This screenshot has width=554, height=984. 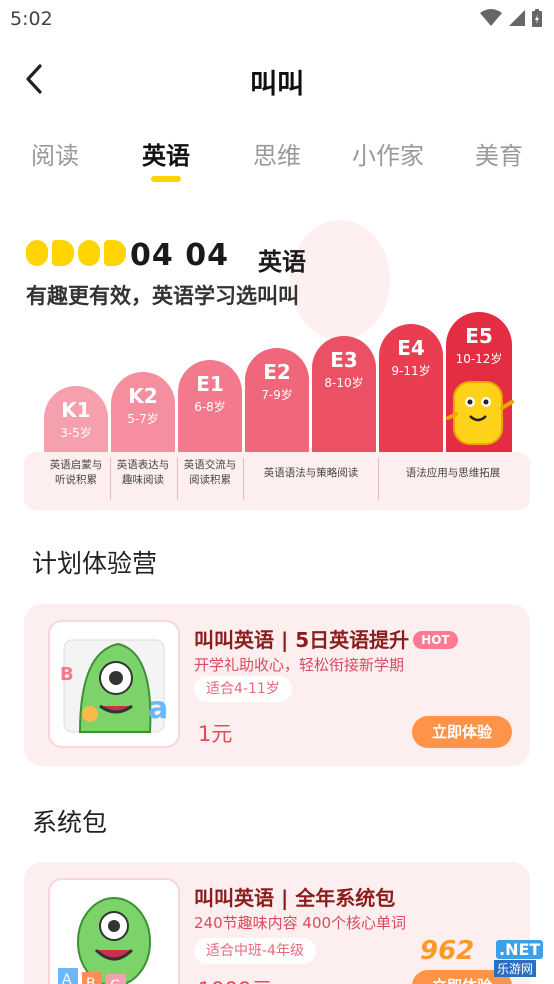 What do you see at coordinates (78, 253) in the screenshot?
I see `jojo-logo-mark` at bounding box center [78, 253].